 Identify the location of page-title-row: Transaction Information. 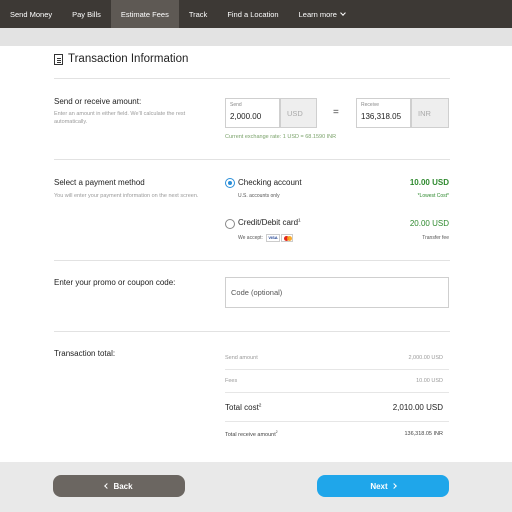
(121, 59).